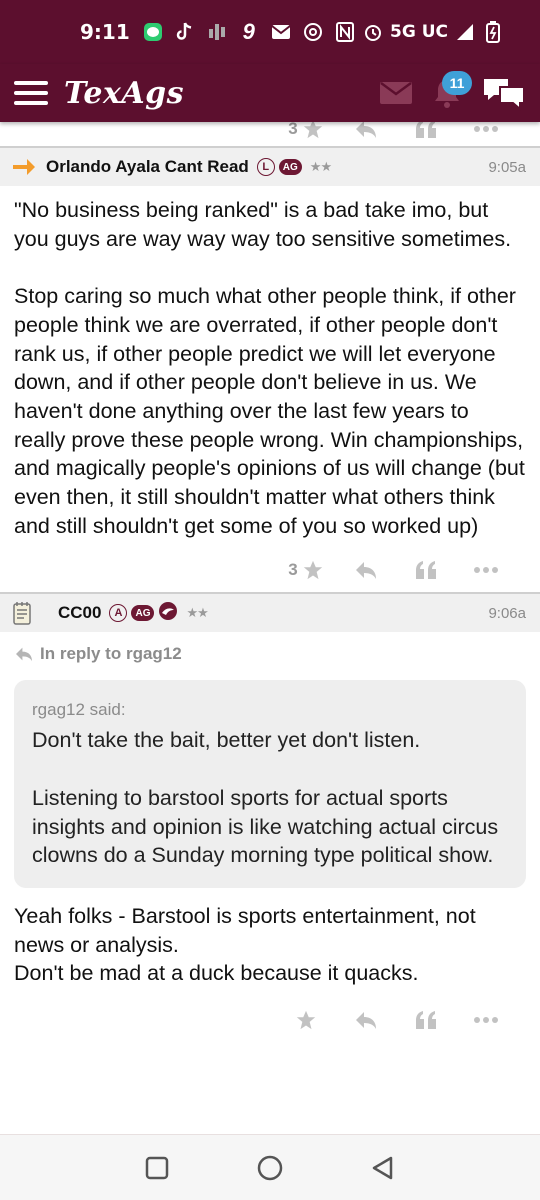 The image size is (540, 1200). What do you see at coordinates (111, 654) in the screenshot?
I see `reply-to-text: In reply to rgag12` at bounding box center [111, 654].